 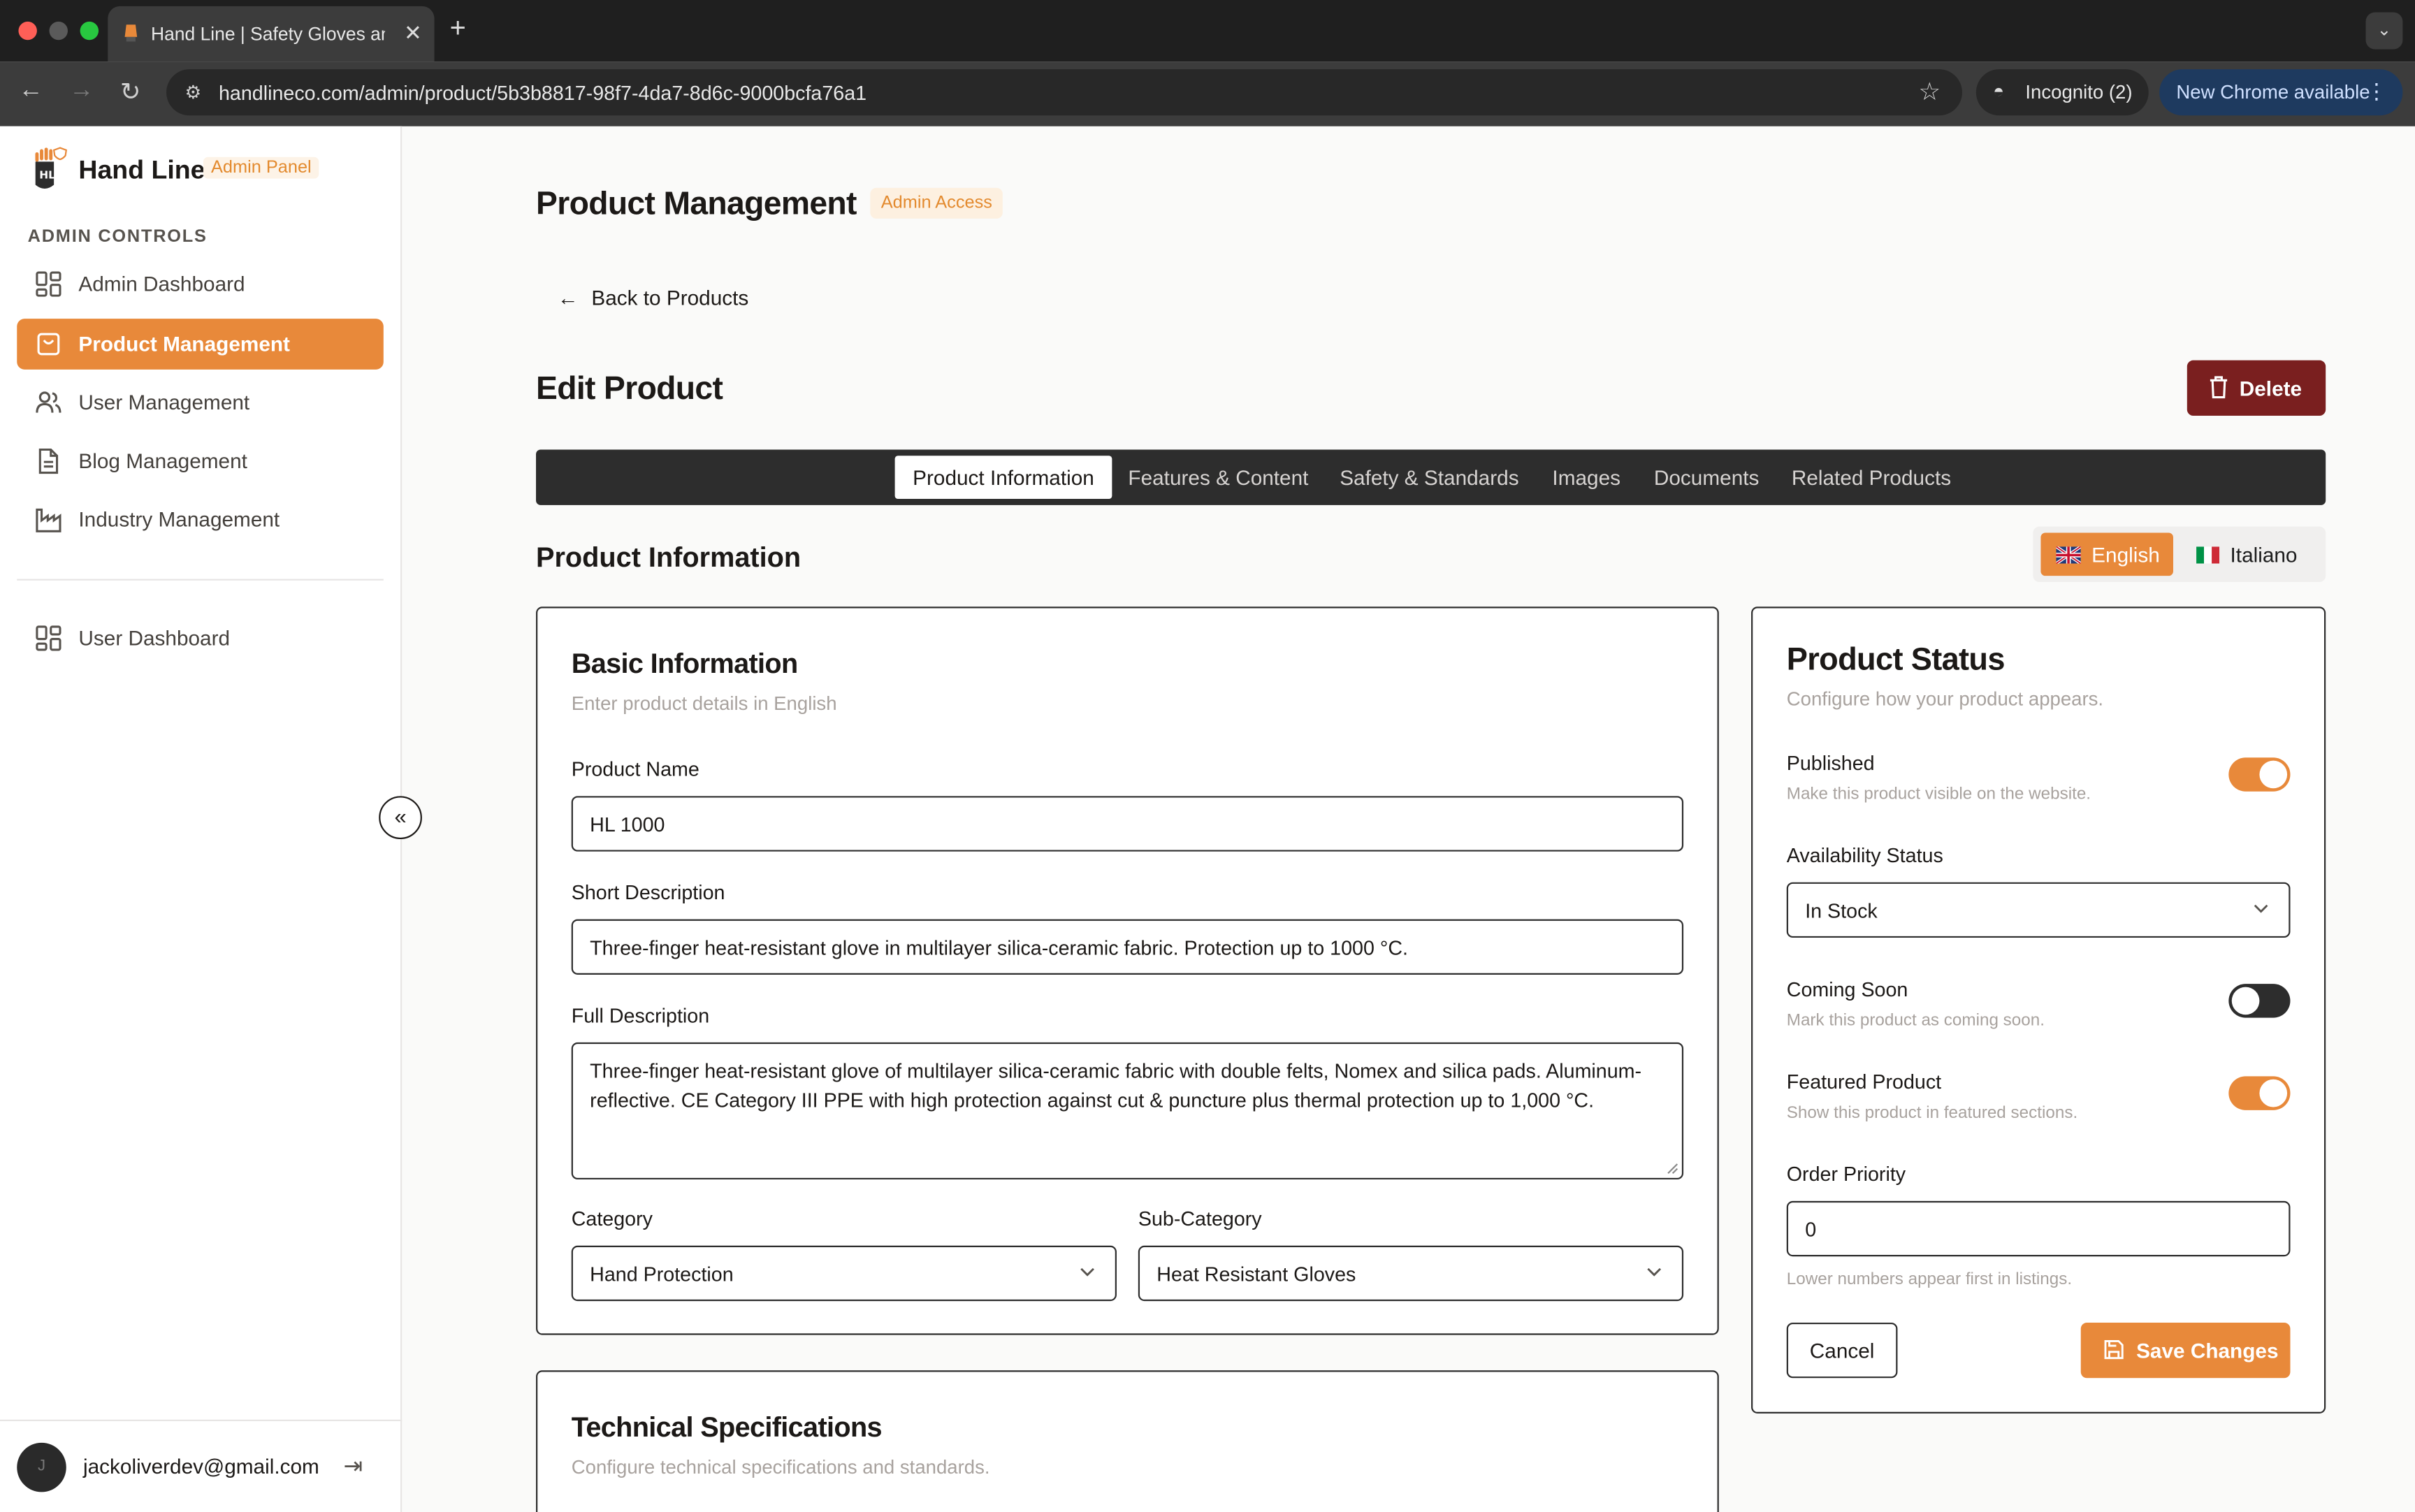 What do you see at coordinates (669, 557) in the screenshot?
I see `section-title: Product Information` at bounding box center [669, 557].